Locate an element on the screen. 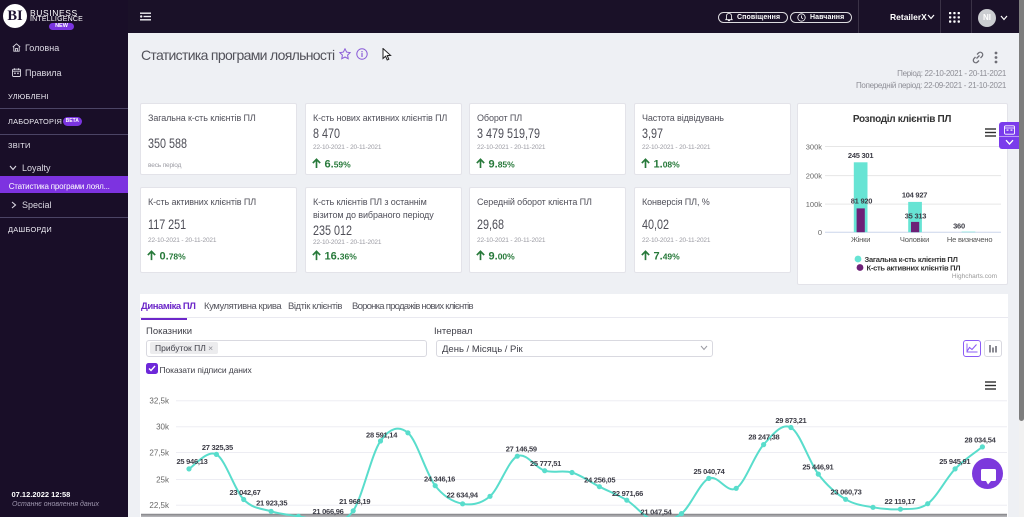  svg-text: 22 971,66 is located at coordinates (627, 493).